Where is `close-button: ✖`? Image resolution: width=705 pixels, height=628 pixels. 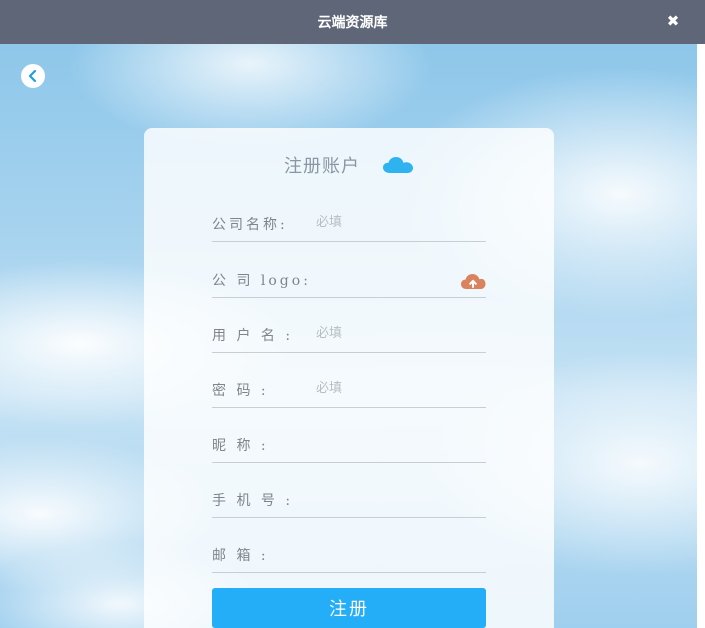
close-button: ✖ is located at coordinates (673, 21).